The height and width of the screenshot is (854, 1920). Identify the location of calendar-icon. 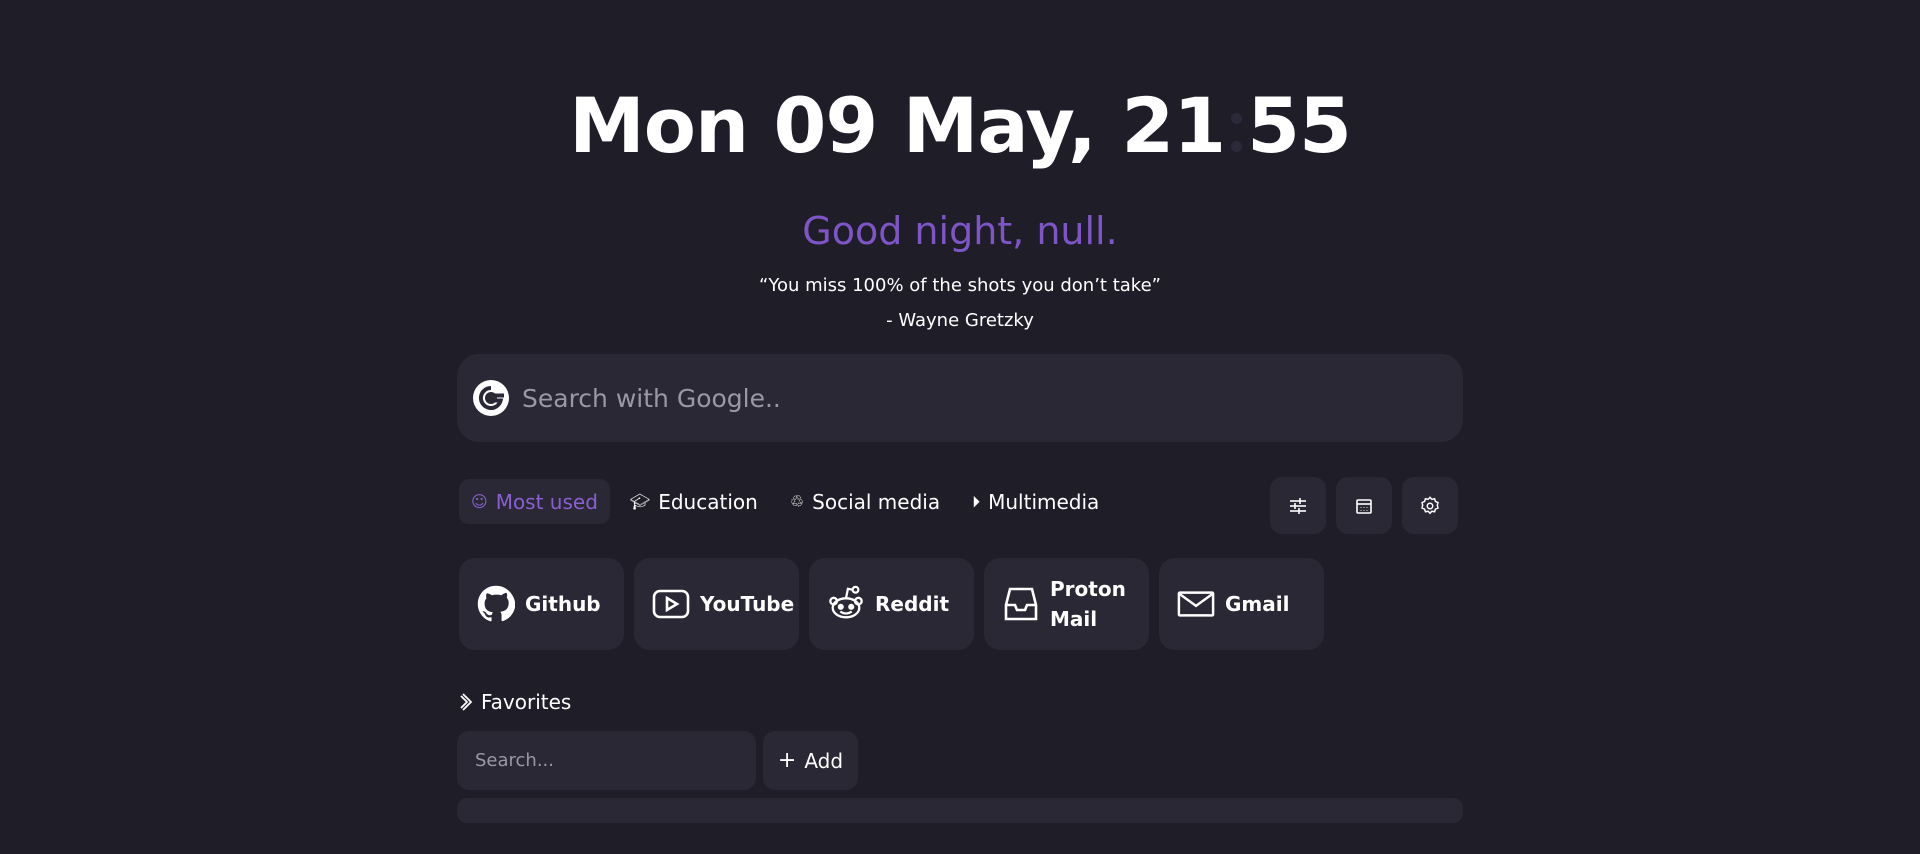
(1364, 506).